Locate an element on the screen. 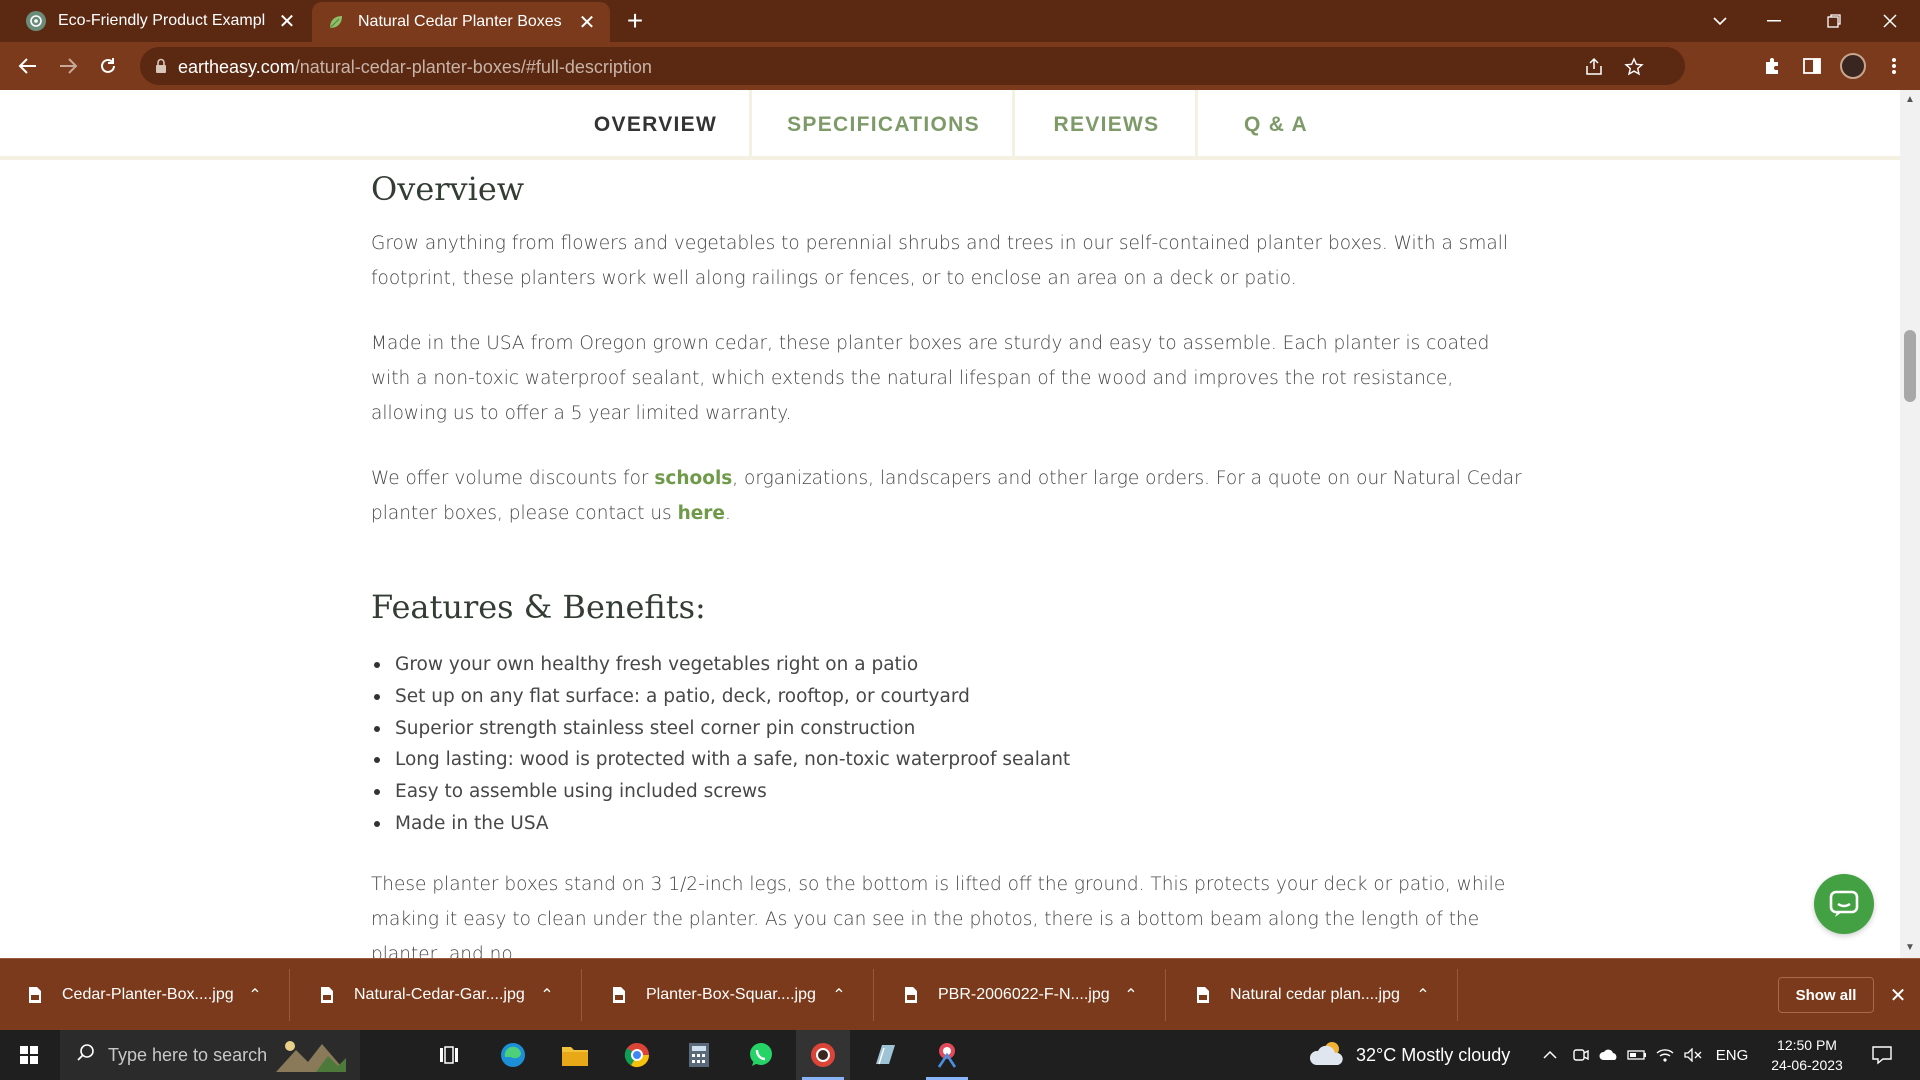 The height and width of the screenshot is (1080, 1920). schools-link: schools is located at coordinates (693, 478).